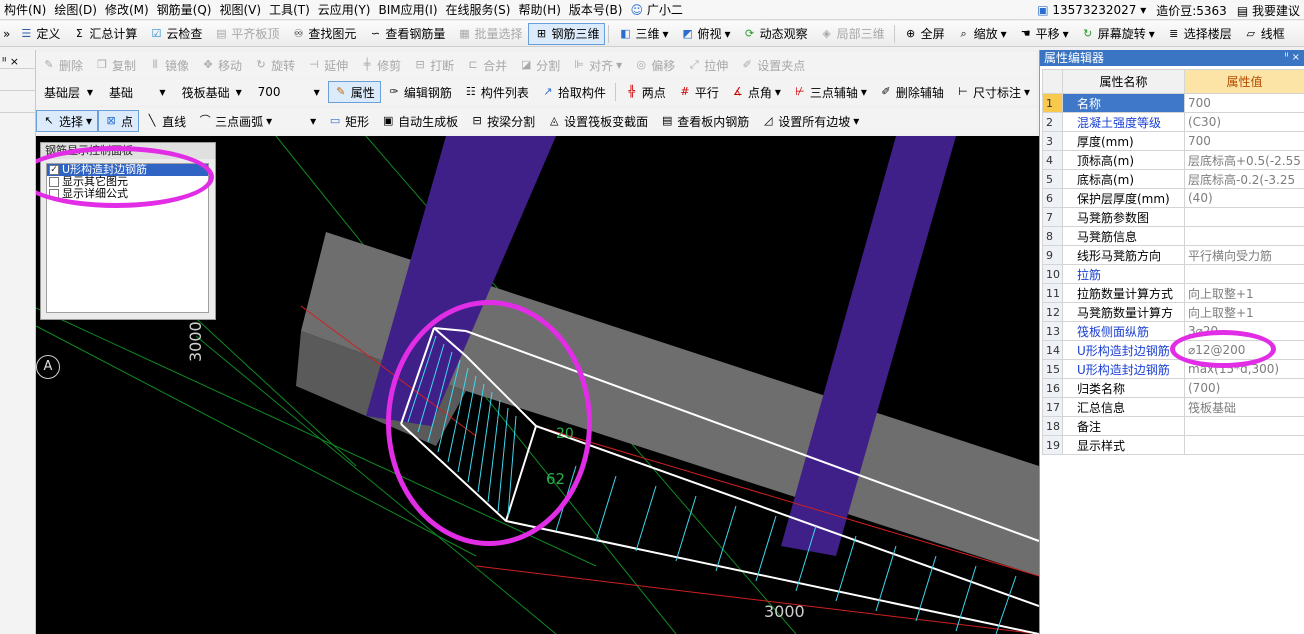 The image size is (1304, 634). Describe the element at coordinates (852, 34) in the screenshot. I see `local3d-button: ◈ 局部三维` at that location.